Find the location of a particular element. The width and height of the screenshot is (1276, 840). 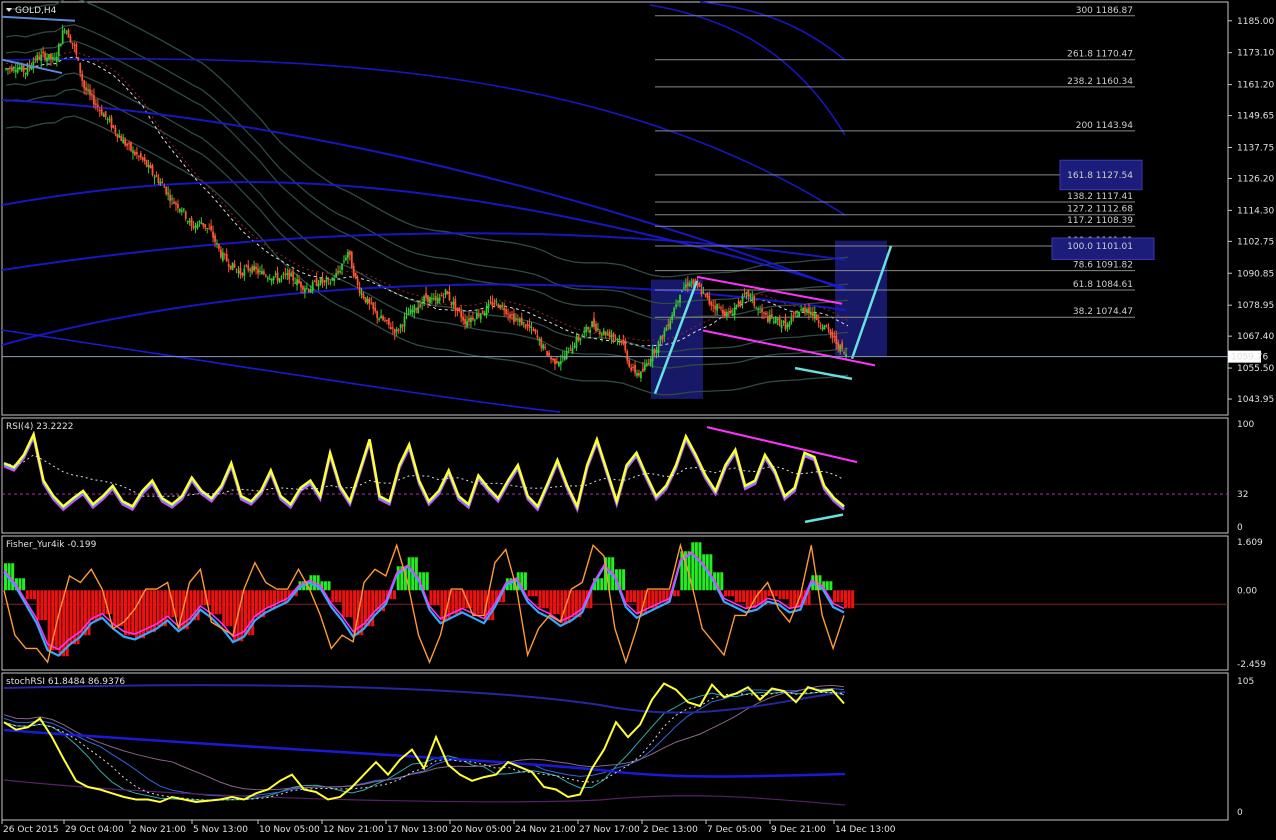

fib-label: 38.2 1074.47 is located at coordinates (1103, 312).